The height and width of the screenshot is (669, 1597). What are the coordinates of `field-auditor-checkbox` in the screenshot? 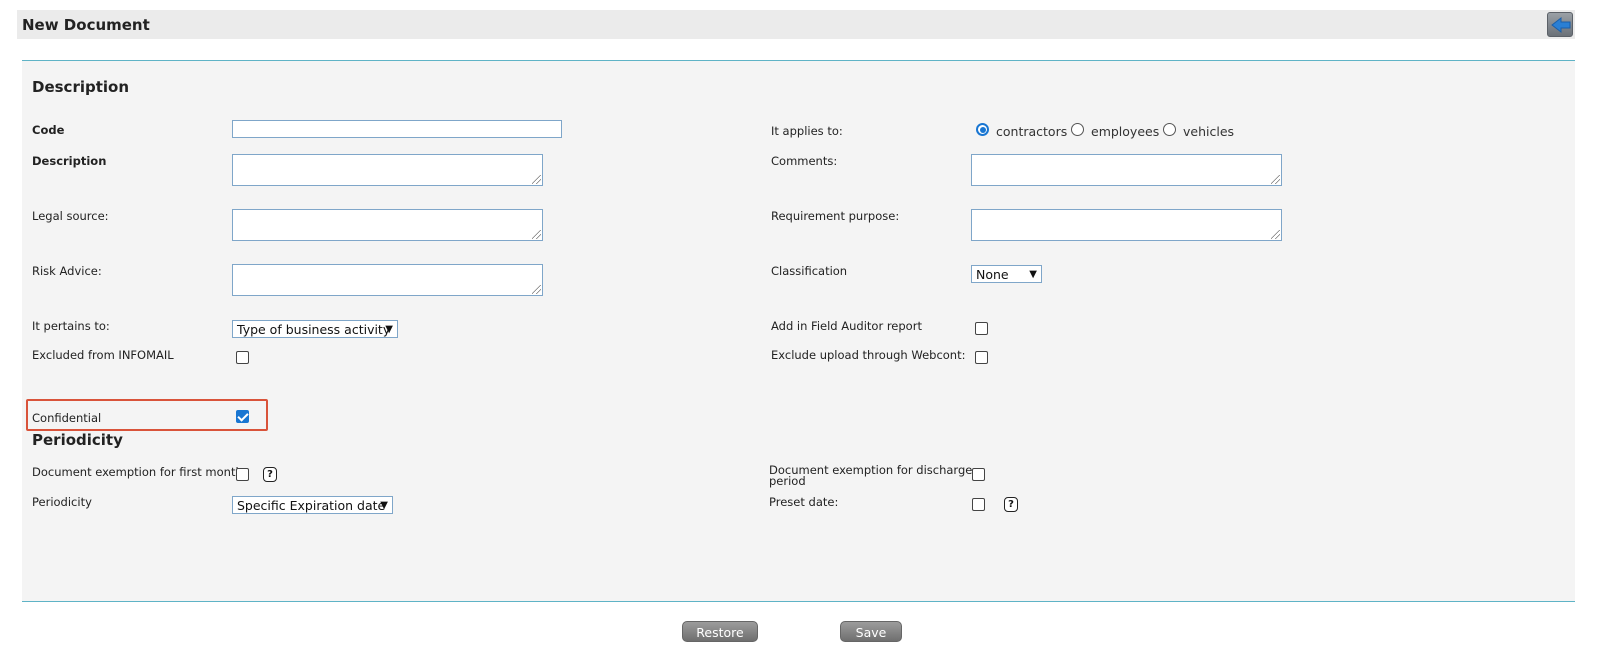 It's located at (981, 328).